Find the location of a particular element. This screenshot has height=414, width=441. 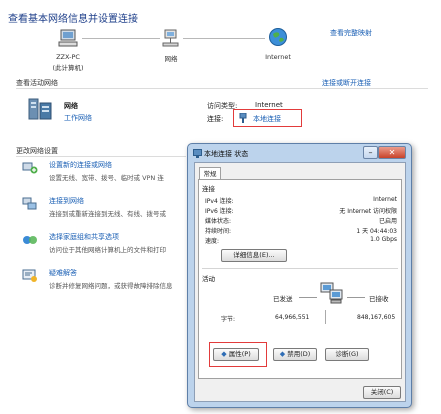

work-network-icon is located at coordinates (40, 109).